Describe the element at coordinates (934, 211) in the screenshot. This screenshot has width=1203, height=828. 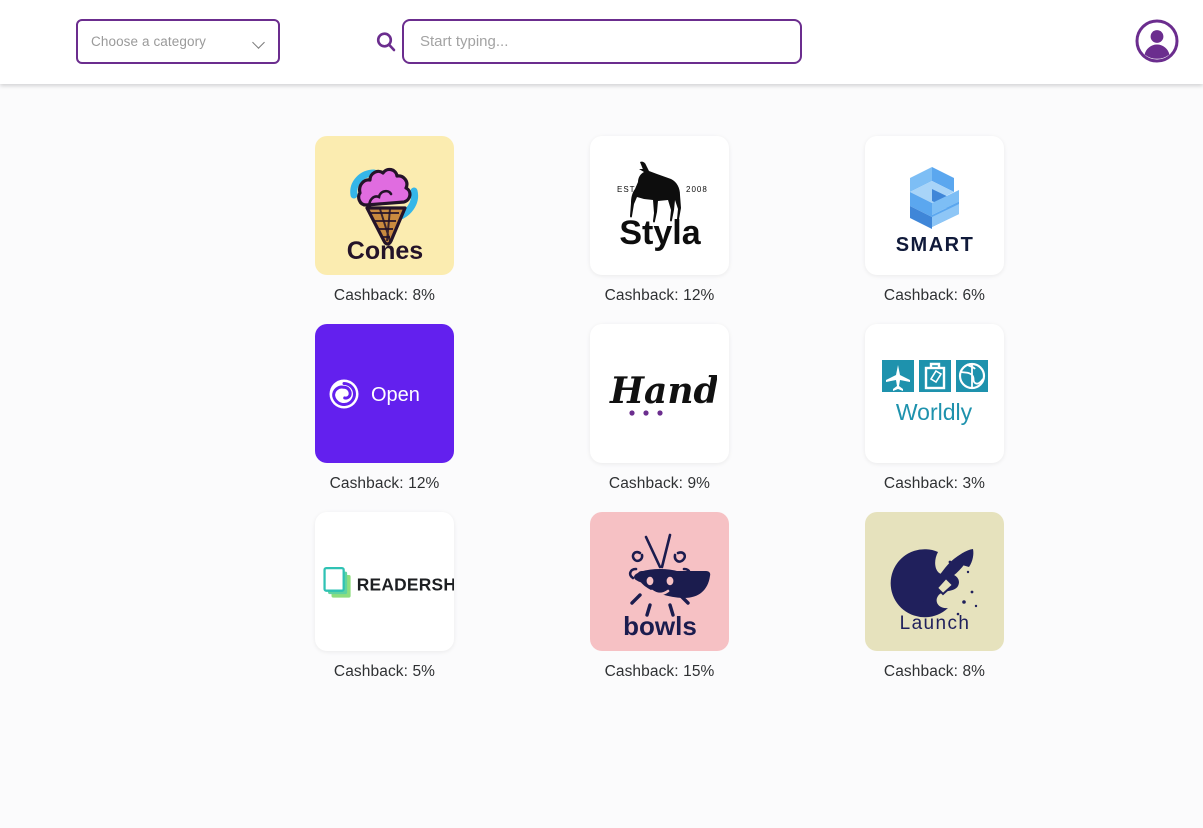
I see `isometric-blocks-icon: SMART` at that location.